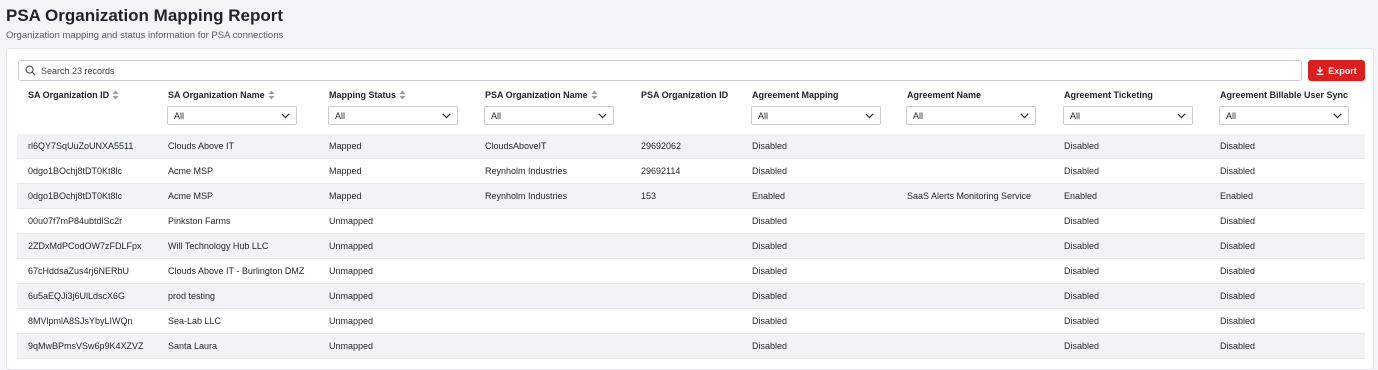 The image size is (1378, 370). I want to click on search-icon, so click(30, 70).